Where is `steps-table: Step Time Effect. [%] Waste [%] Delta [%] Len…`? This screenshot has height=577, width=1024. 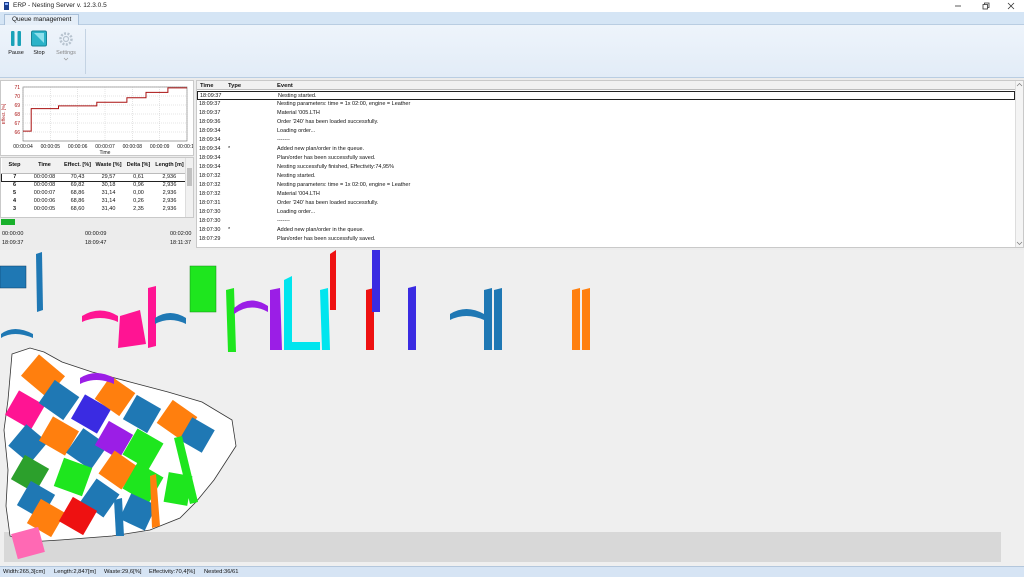 steps-table: Step Time Effect. [%] Waste [%] Delta [%] Len… is located at coordinates (93, 185).